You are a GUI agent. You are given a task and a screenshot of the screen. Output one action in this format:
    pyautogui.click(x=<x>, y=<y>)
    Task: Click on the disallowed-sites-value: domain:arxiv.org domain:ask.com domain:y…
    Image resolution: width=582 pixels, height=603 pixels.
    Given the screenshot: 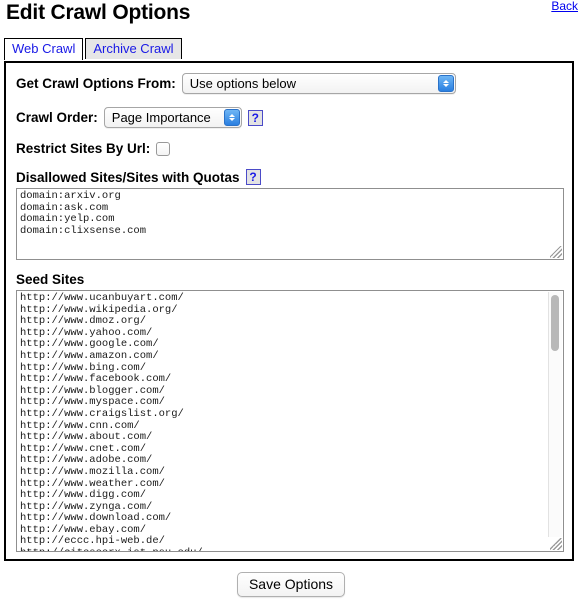 What is the action you would take?
    pyautogui.click(x=83, y=213)
    